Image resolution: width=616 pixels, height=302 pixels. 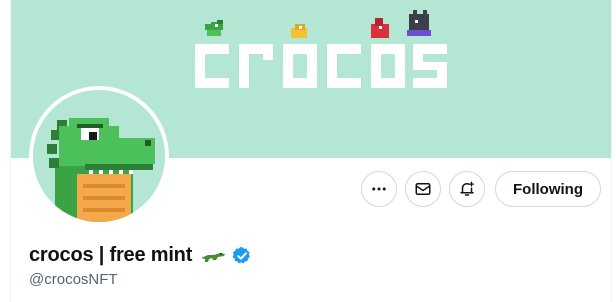 What do you see at coordinates (242, 256) in the screenshot?
I see `verified-badge-icon` at bounding box center [242, 256].